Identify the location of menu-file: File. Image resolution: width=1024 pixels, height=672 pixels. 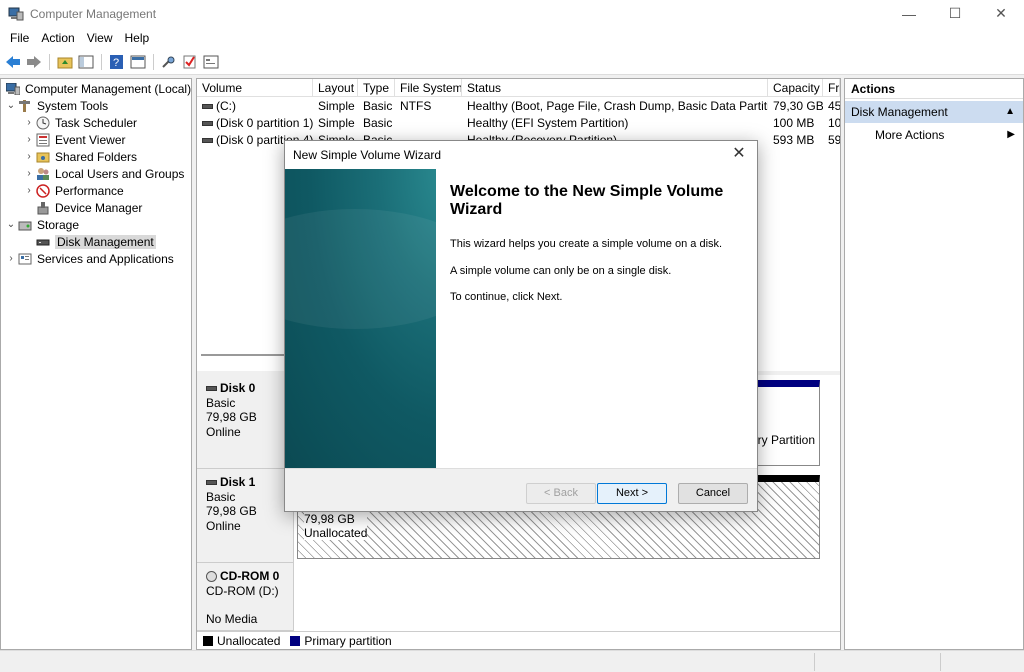
(19, 38).